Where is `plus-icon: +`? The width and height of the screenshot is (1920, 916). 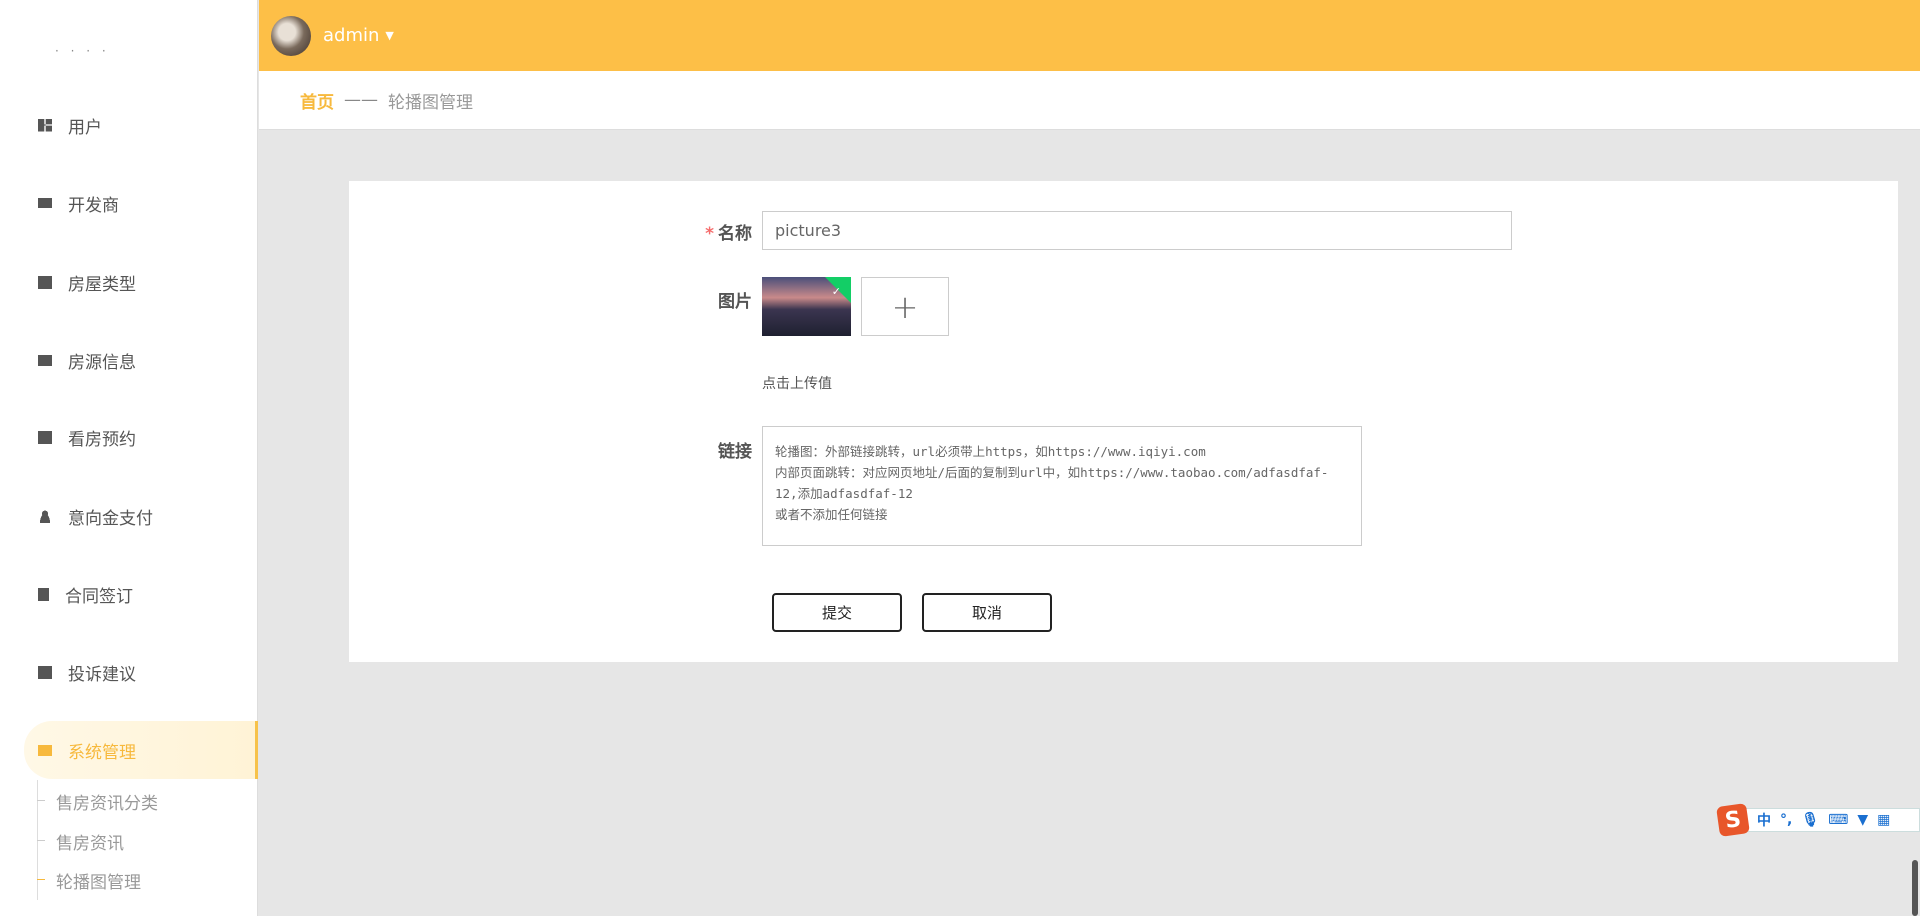
plus-icon: + is located at coordinates (905, 306).